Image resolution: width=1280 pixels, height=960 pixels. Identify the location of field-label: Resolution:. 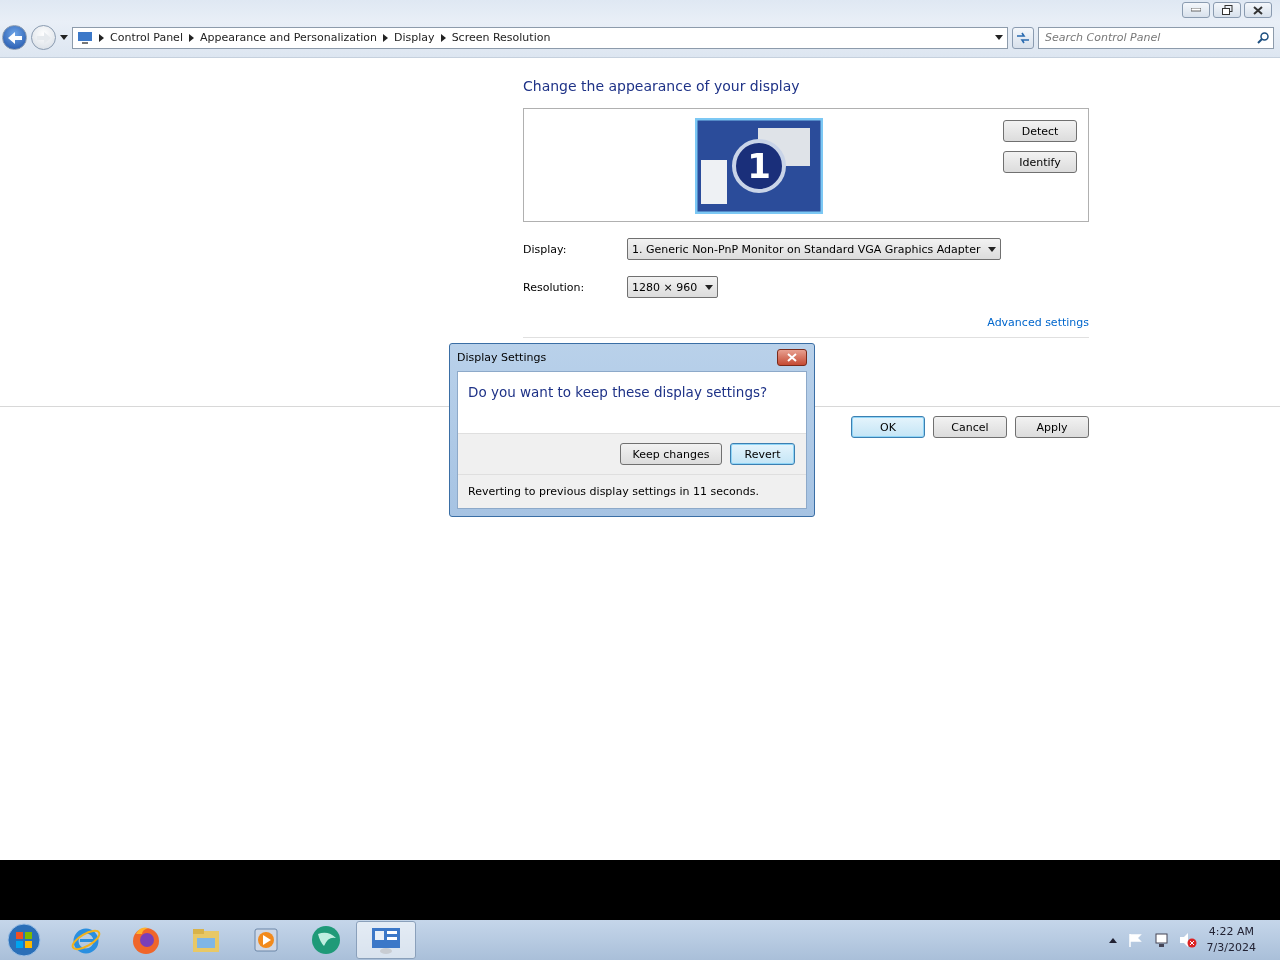
(554, 287).